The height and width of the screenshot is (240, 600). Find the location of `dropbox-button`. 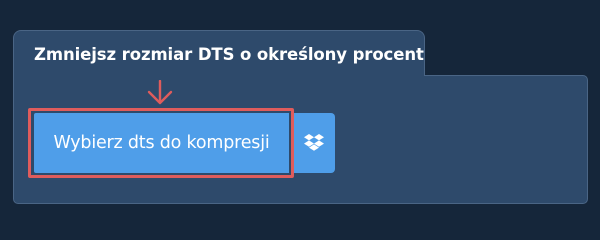

dropbox-button is located at coordinates (314, 143).